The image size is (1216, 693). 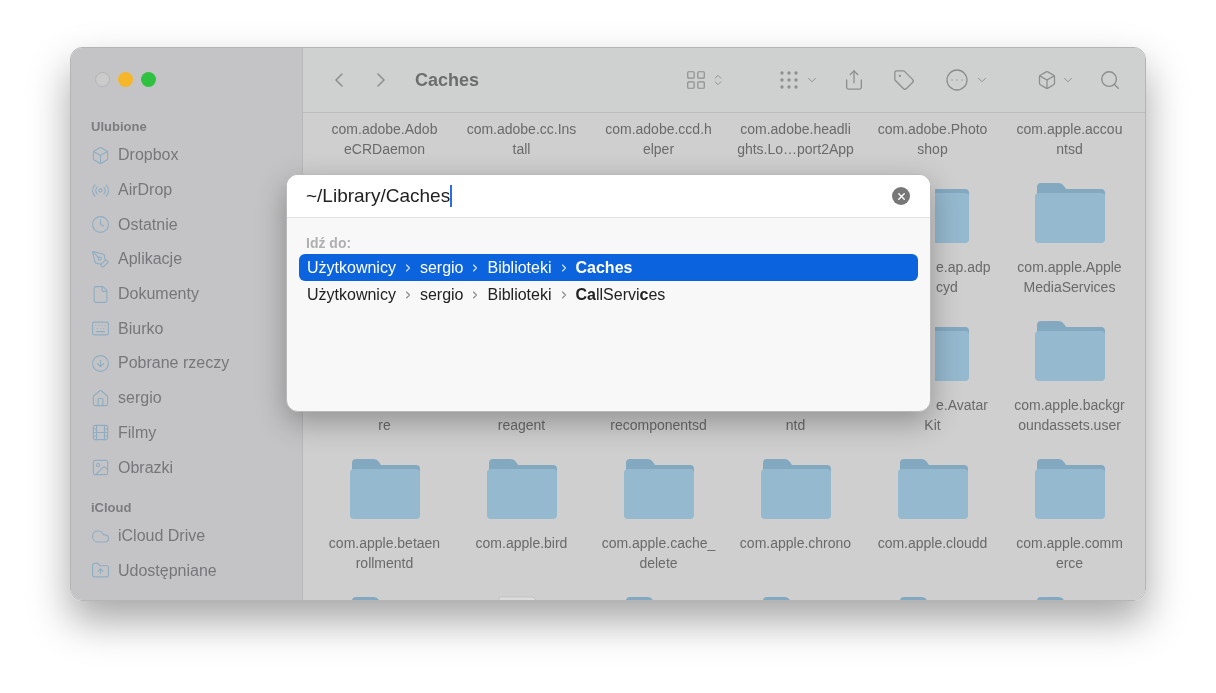 I want to click on close-icon, so click(x=901, y=196).